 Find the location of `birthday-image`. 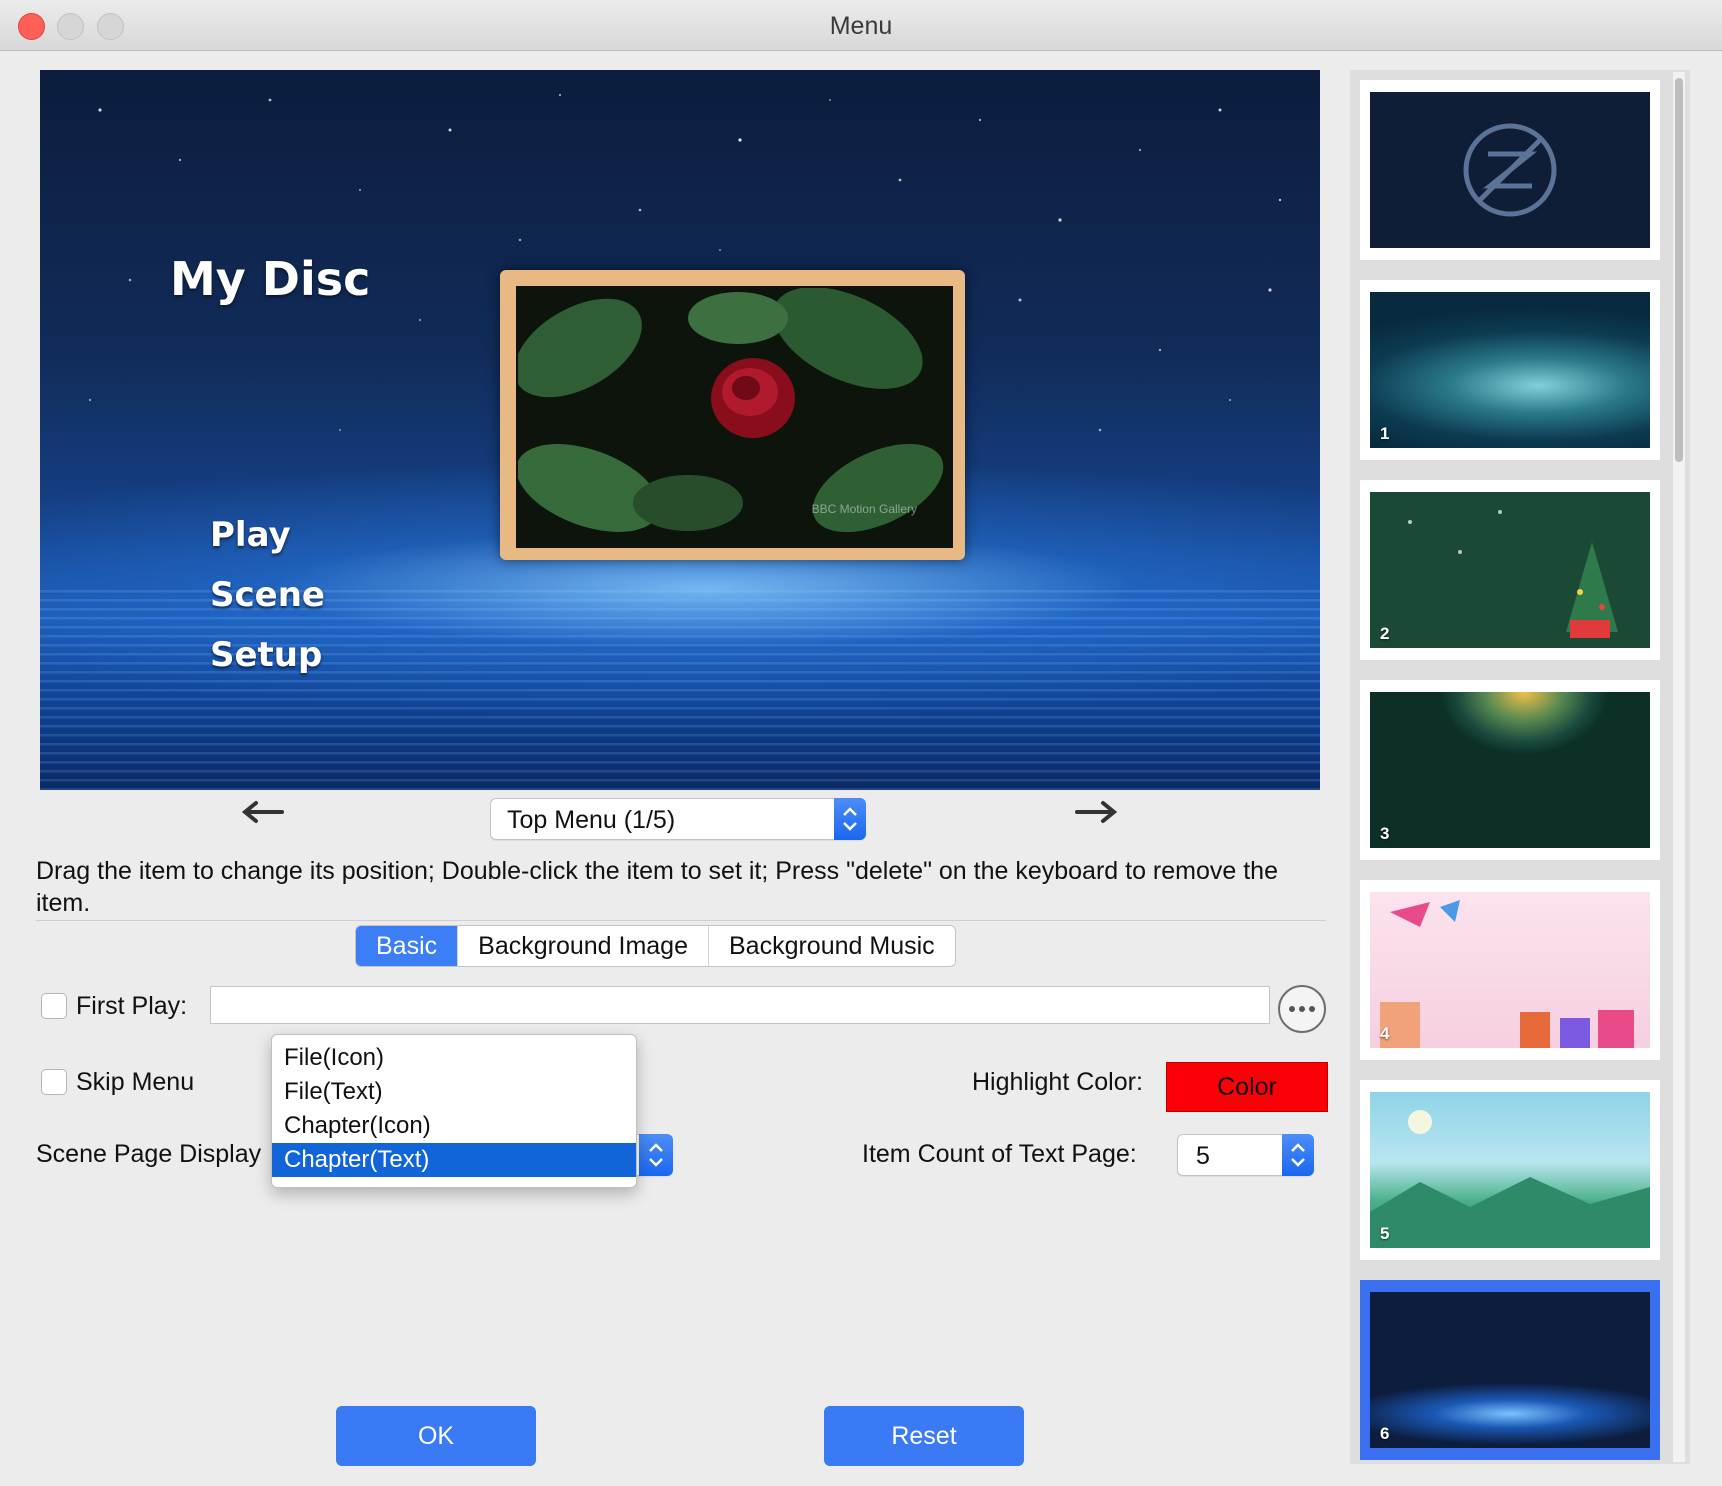

birthday-image is located at coordinates (1507, 974).